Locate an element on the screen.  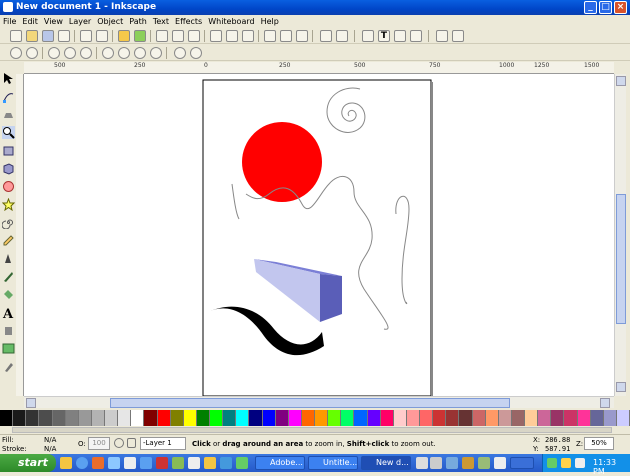
export-icon is located at coordinates (102, 36).